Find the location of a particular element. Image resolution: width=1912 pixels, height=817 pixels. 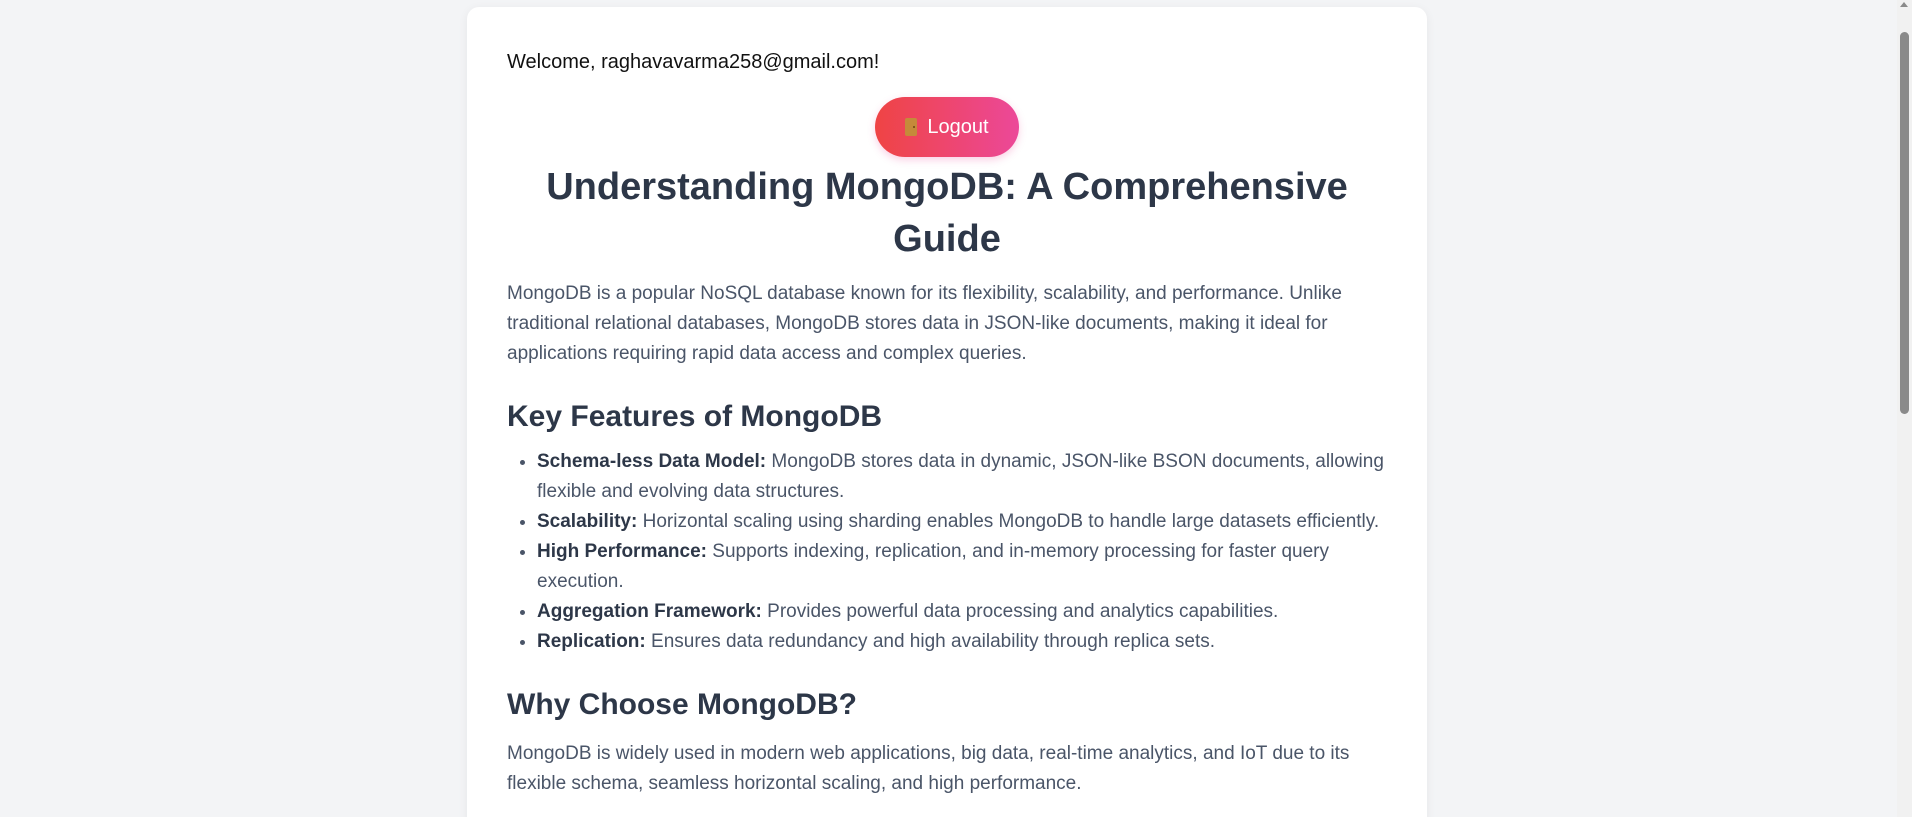

feature-term: Scalability: is located at coordinates (587, 521).